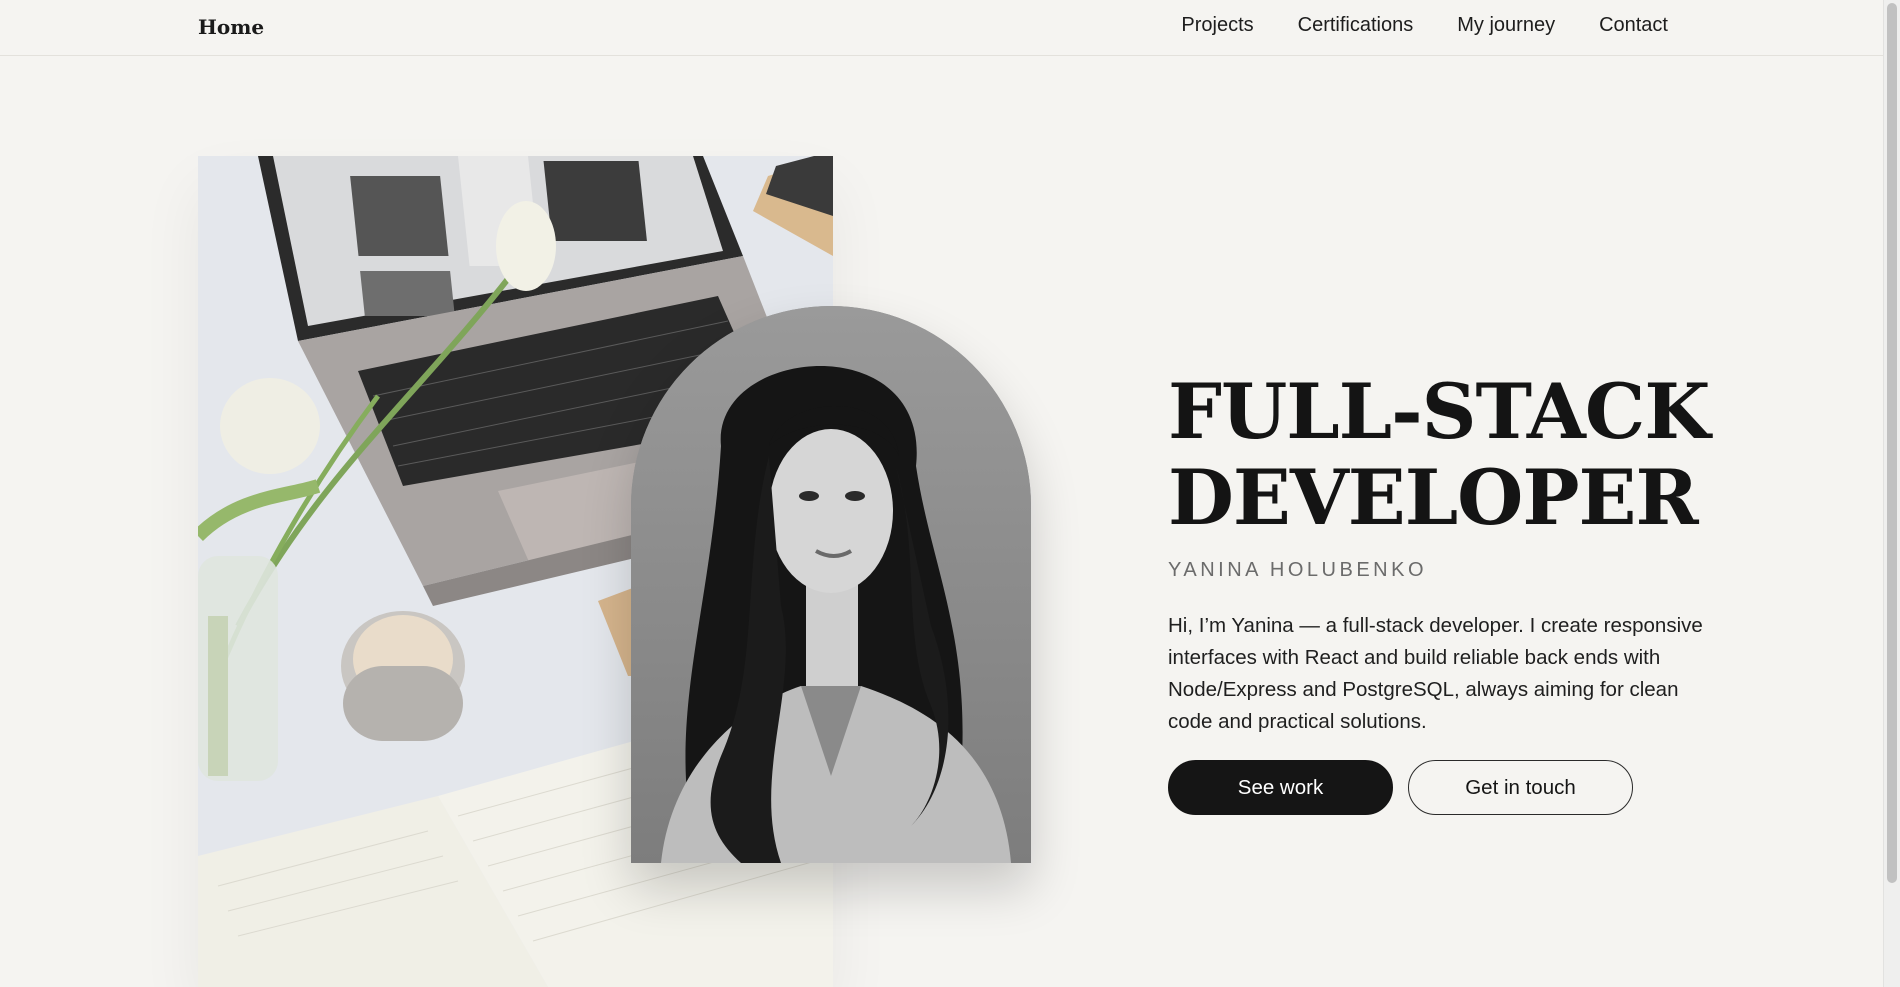 The width and height of the screenshot is (1900, 987). Describe the element at coordinates (1217, 25) in the screenshot. I see `nav-link-projects: Projects` at that location.